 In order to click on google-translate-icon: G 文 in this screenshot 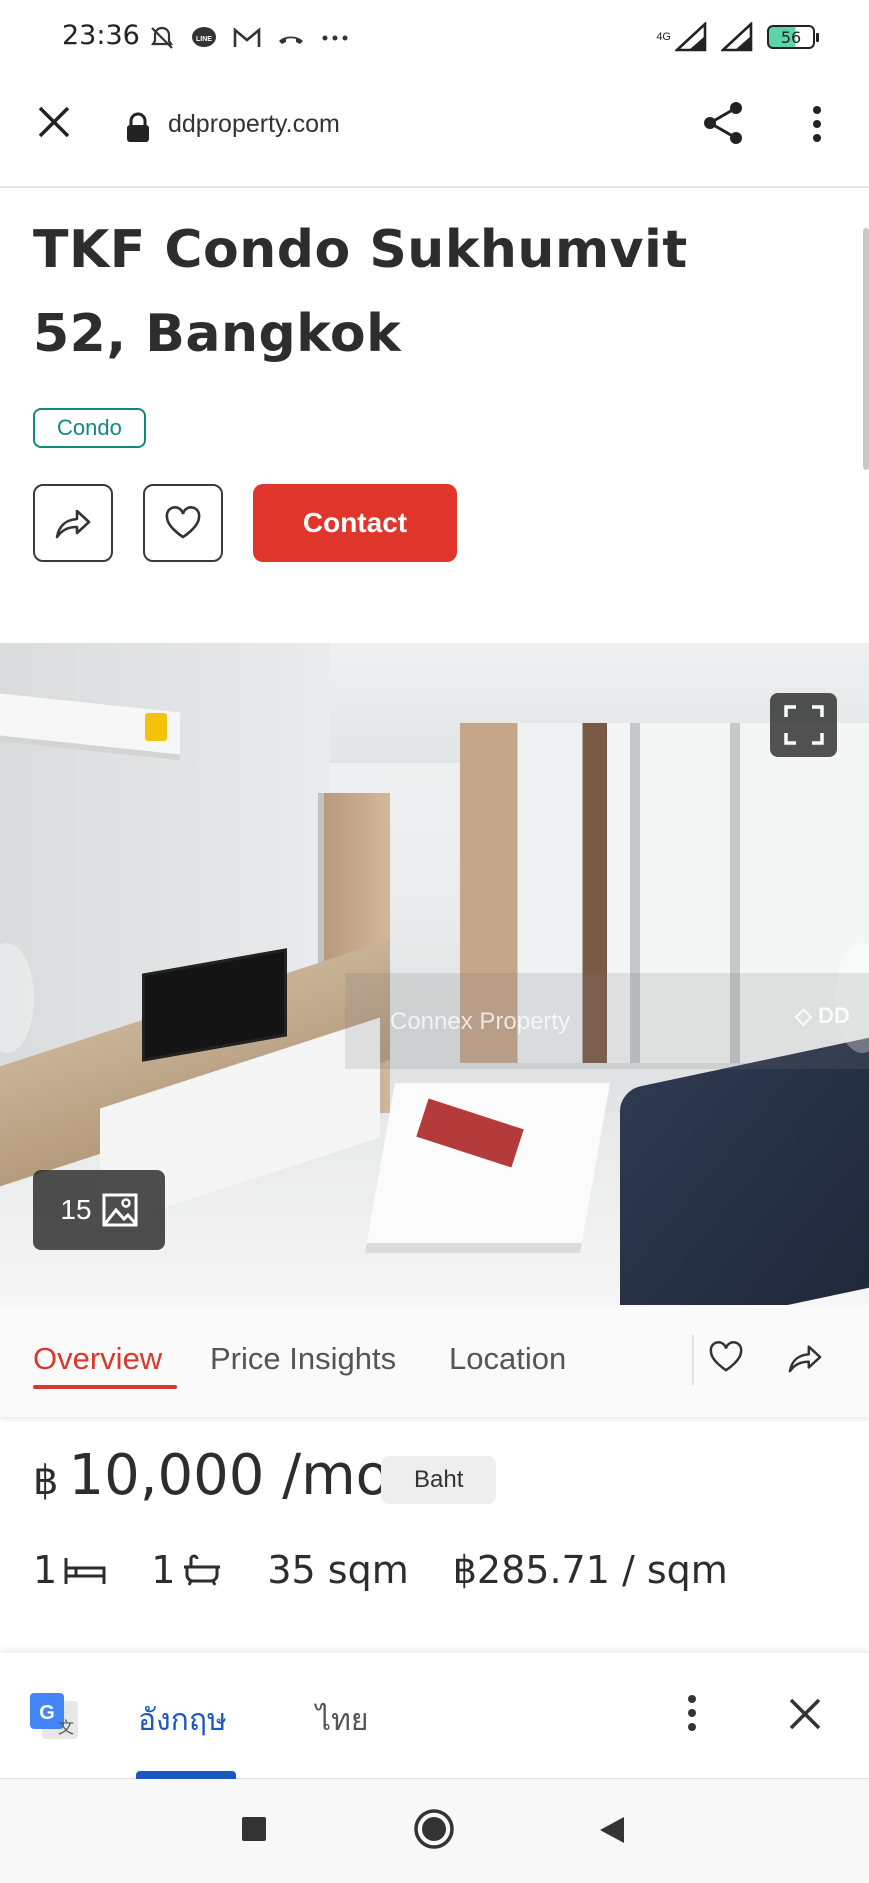, I will do `click(54, 1716)`.